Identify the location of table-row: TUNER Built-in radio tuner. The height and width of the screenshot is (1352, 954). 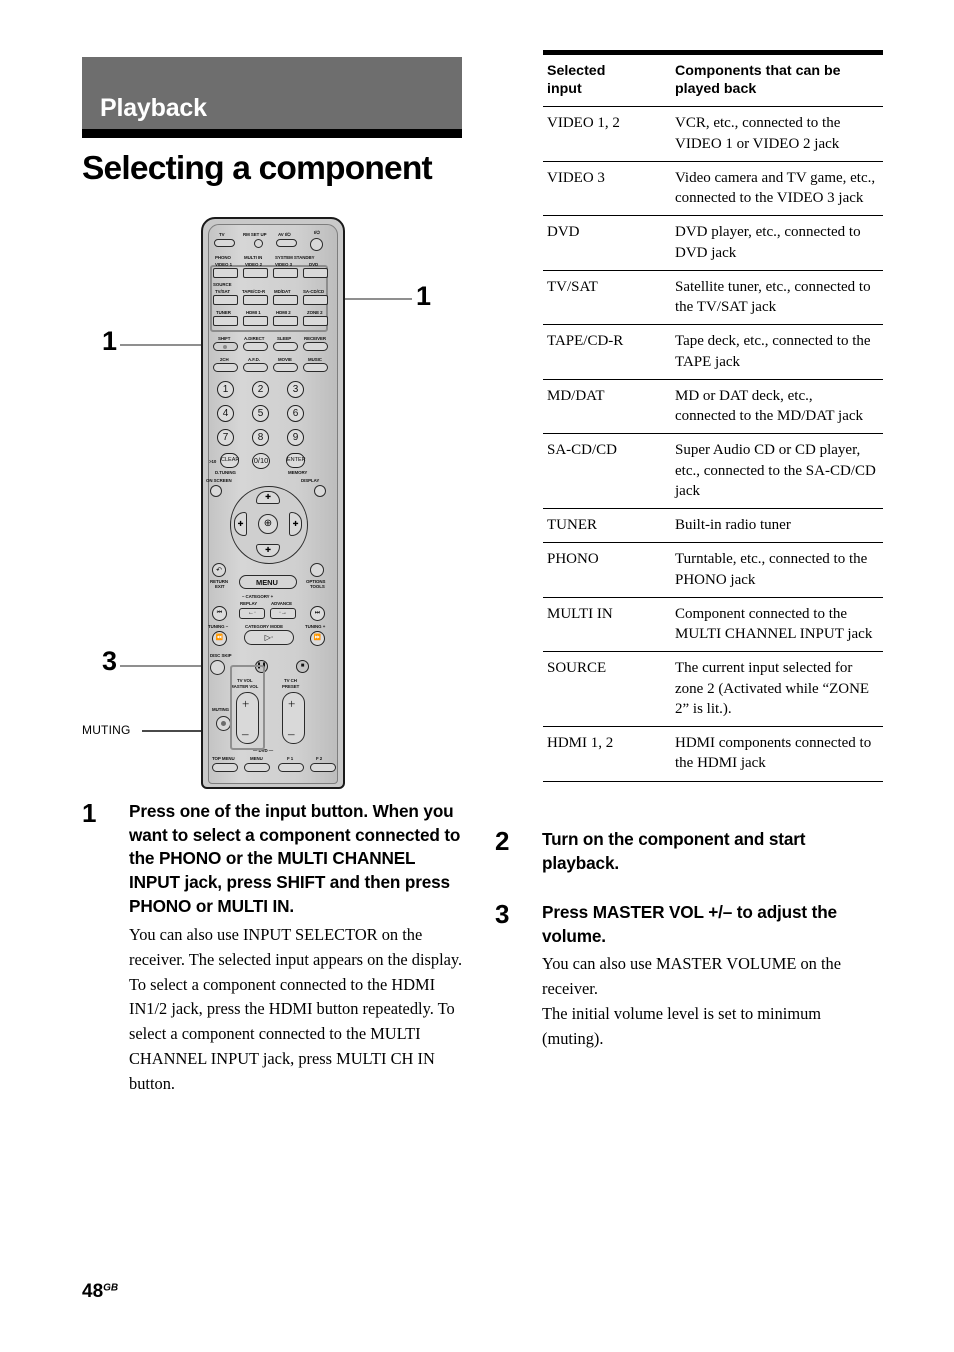
(713, 526).